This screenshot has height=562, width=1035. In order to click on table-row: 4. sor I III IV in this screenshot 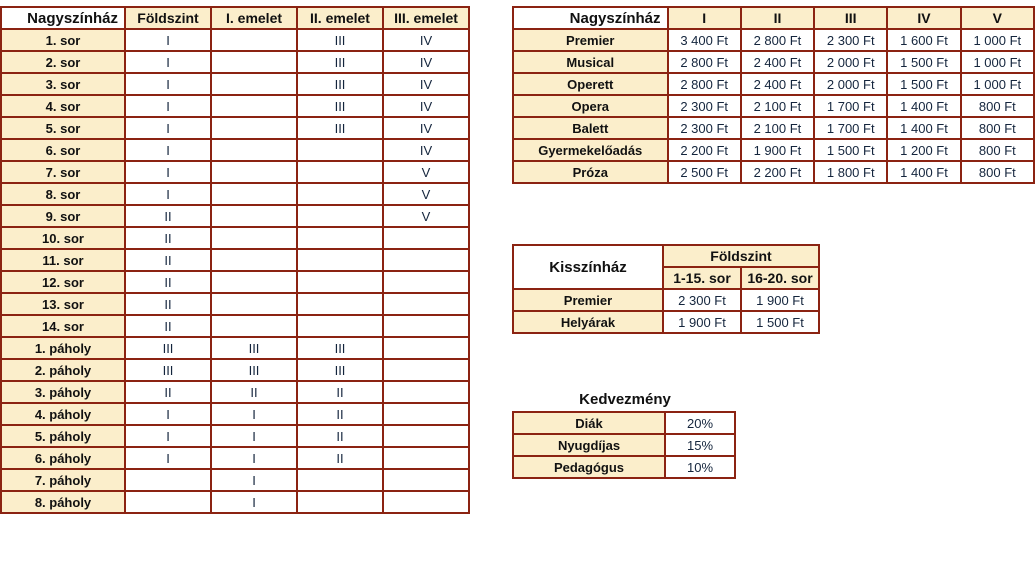, I will do `click(235, 106)`.